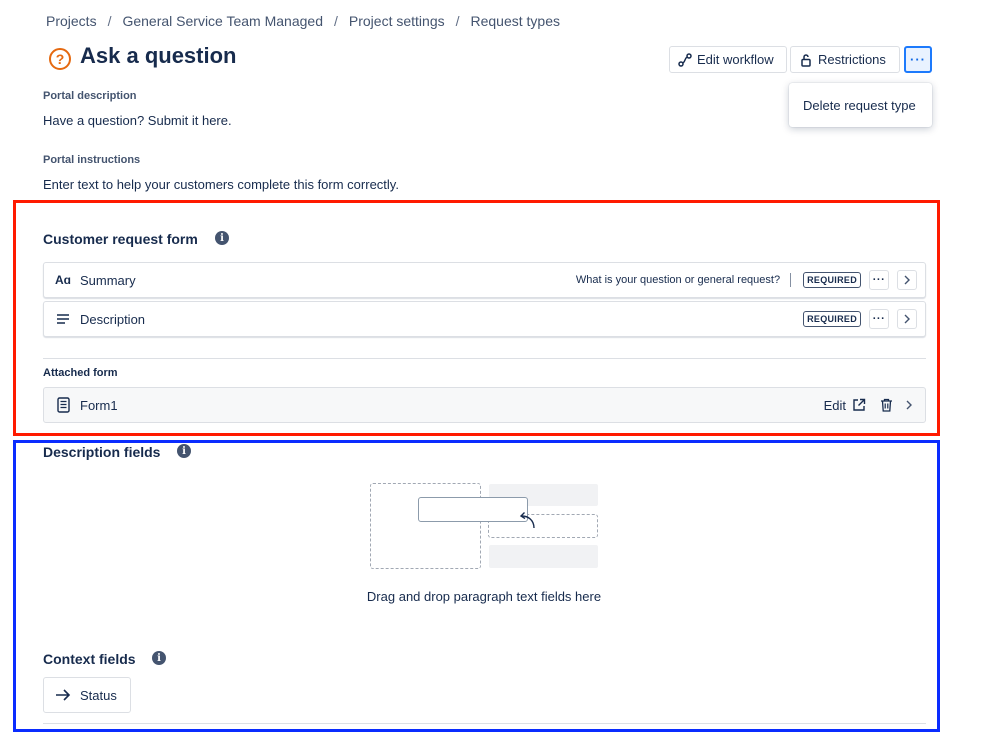  What do you see at coordinates (516, 21) in the screenshot?
I see `breadcrumb-item-request-types: Request types` at bounding box center [516, 21].